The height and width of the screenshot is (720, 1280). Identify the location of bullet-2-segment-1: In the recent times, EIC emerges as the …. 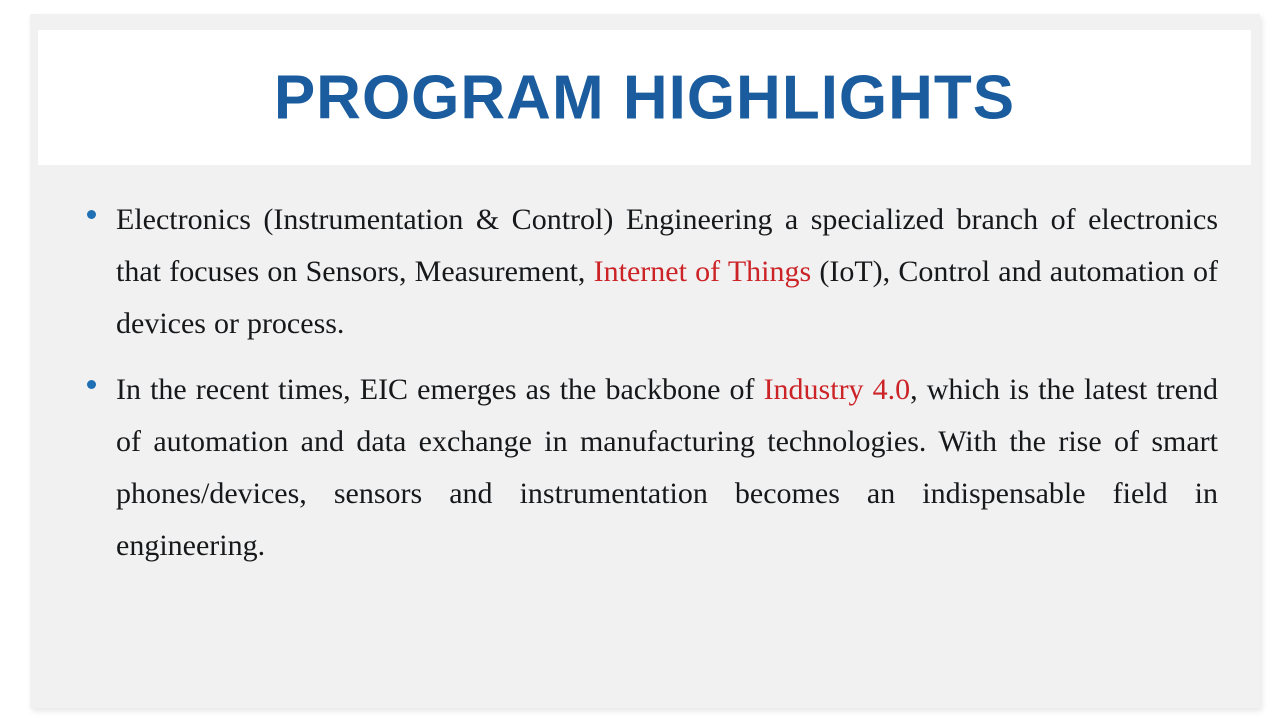
(440, 389).